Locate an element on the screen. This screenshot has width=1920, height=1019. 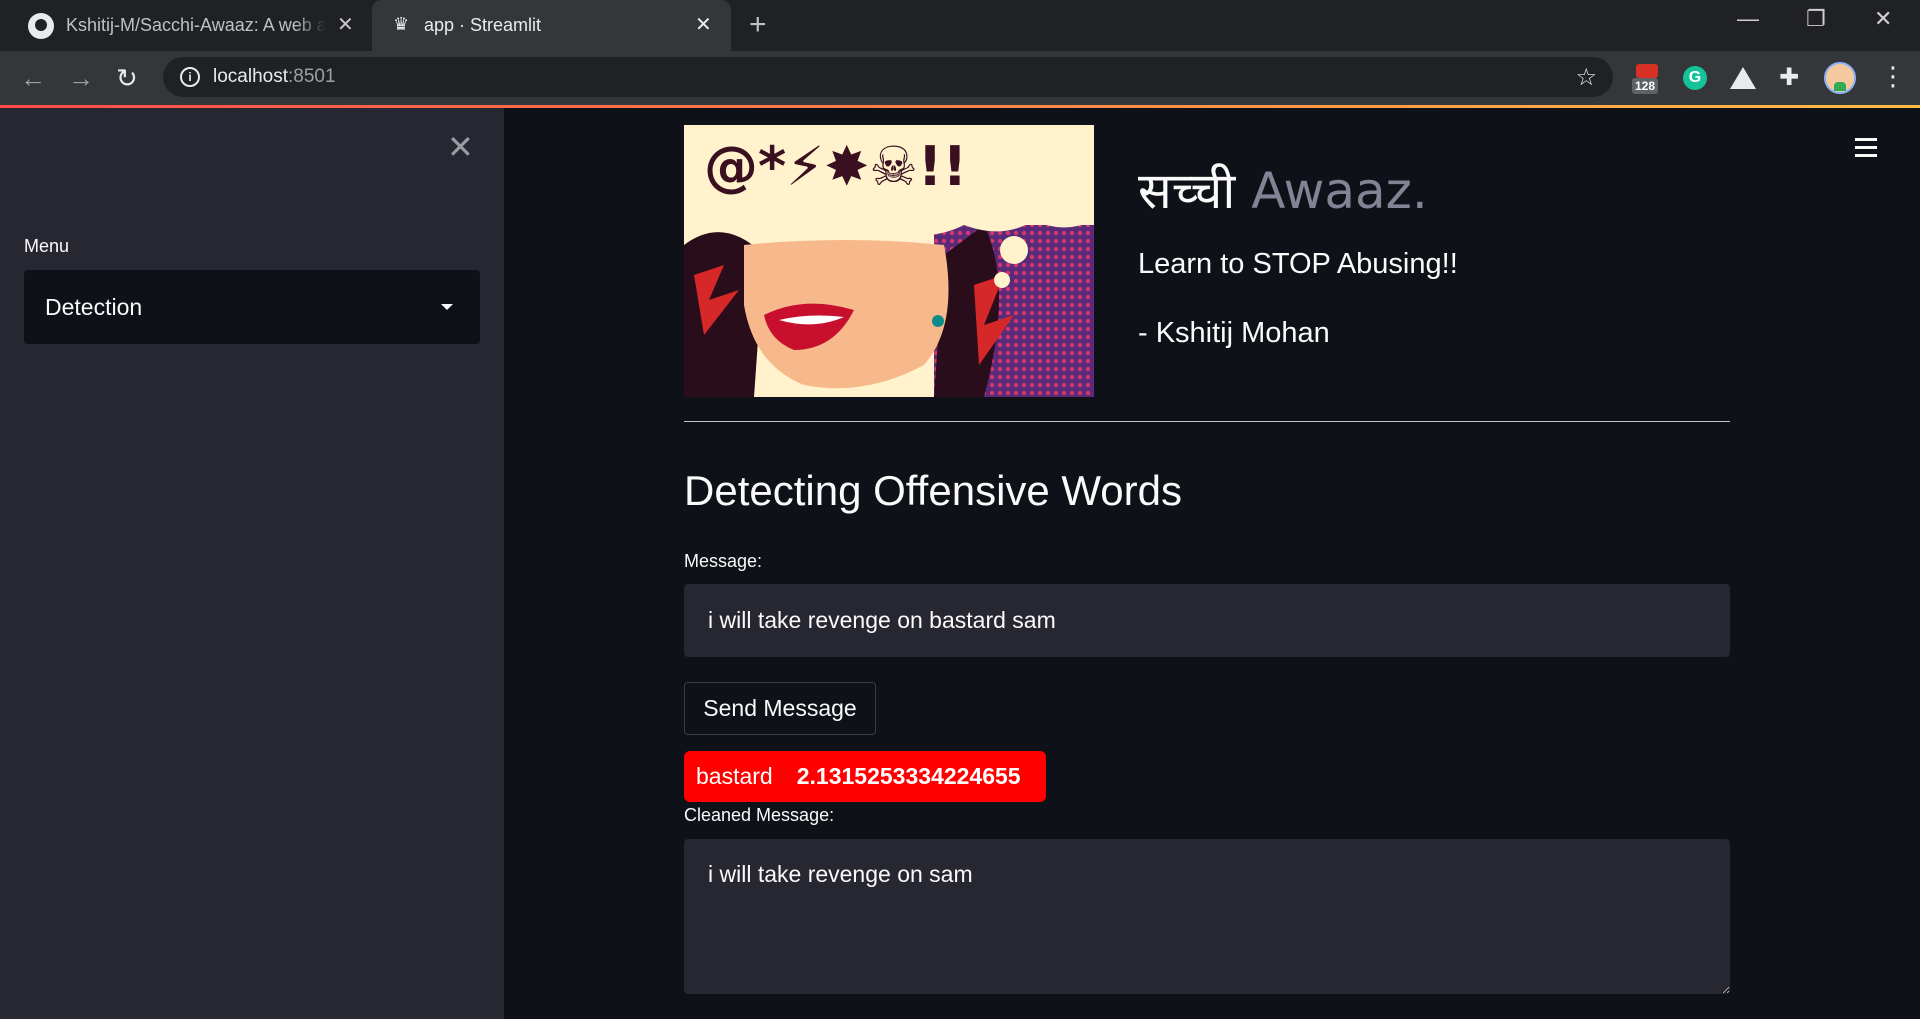
close-sidebar-icon: ✕ is located at coordinates (460, 147).